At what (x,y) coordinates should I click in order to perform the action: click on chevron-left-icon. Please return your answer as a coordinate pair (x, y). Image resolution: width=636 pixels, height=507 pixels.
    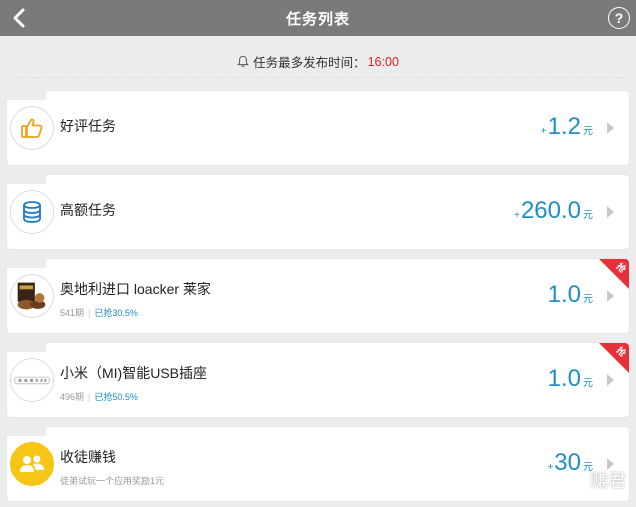
    Looking at the image, I should click on (19, 18).